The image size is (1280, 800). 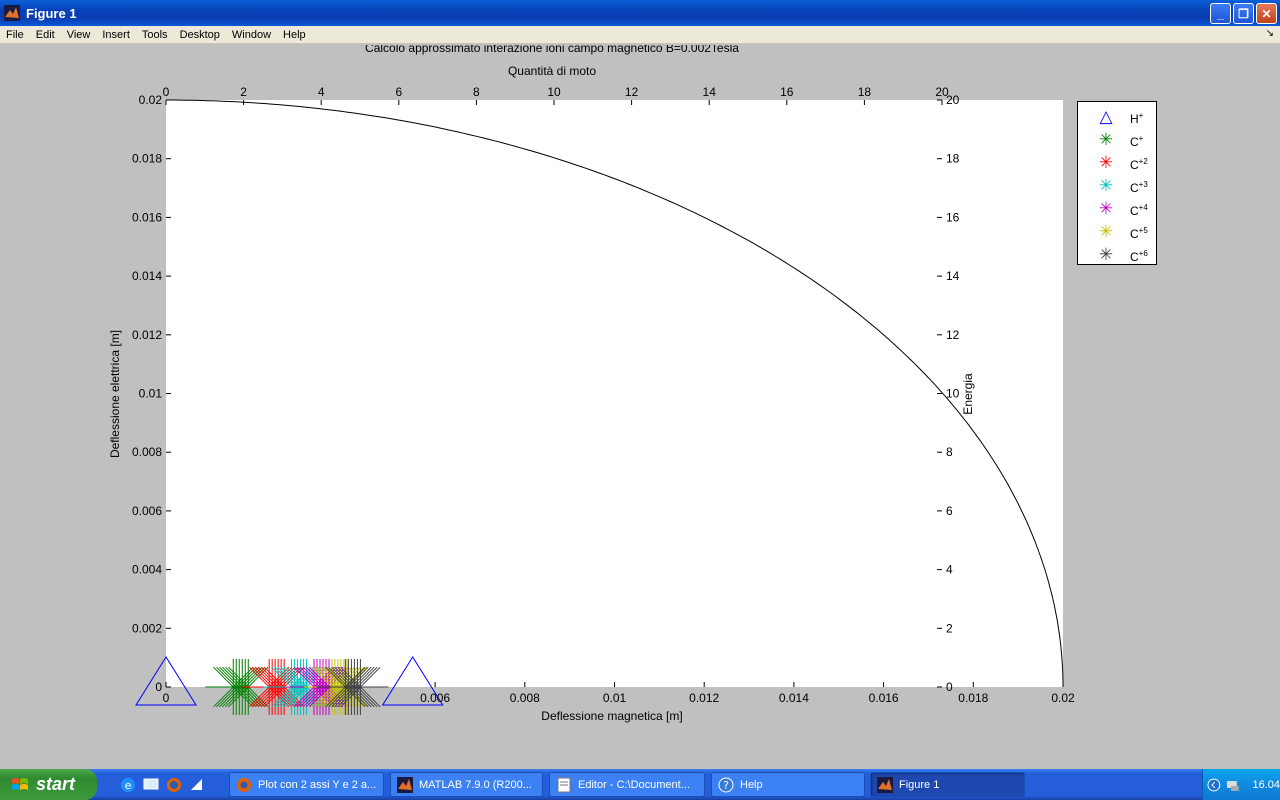 I want to click on legend-label: C+5, so click(x=1139, y=233).